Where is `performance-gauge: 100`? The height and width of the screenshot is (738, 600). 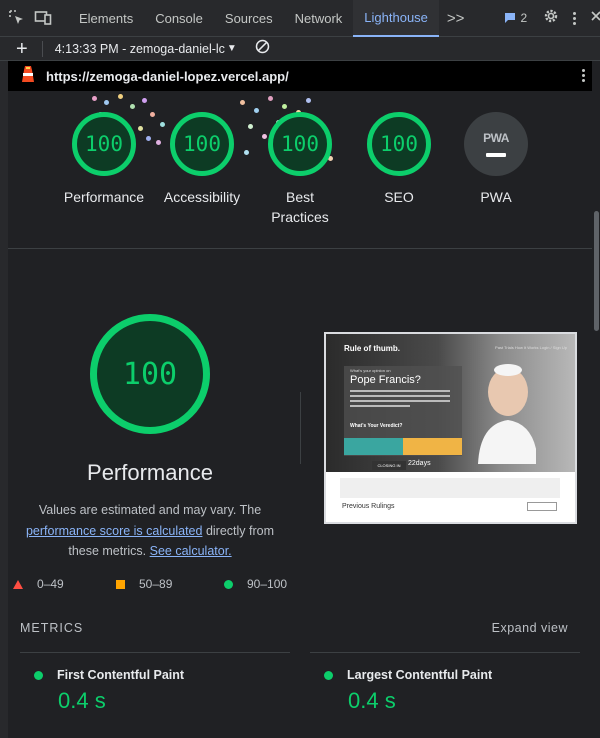
performance-gauge: 100 is located at coordinates (104, 144).